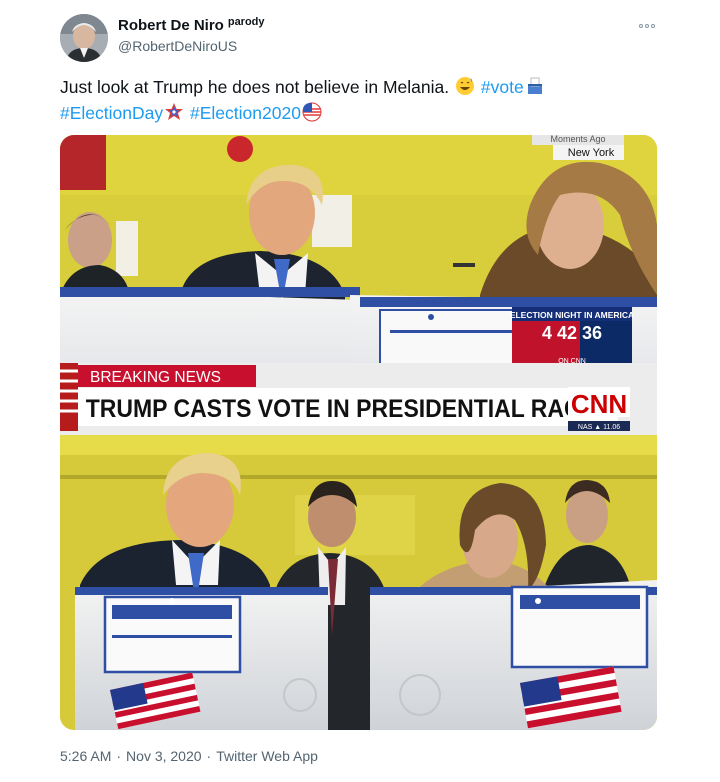 Image resolution: width=720 pixels, height=782 pixels. What do you see at coordinates (245, 113) in the screenshot?
I see `hashtag-election2020: #Election2020` at bounding box center [245, 113].